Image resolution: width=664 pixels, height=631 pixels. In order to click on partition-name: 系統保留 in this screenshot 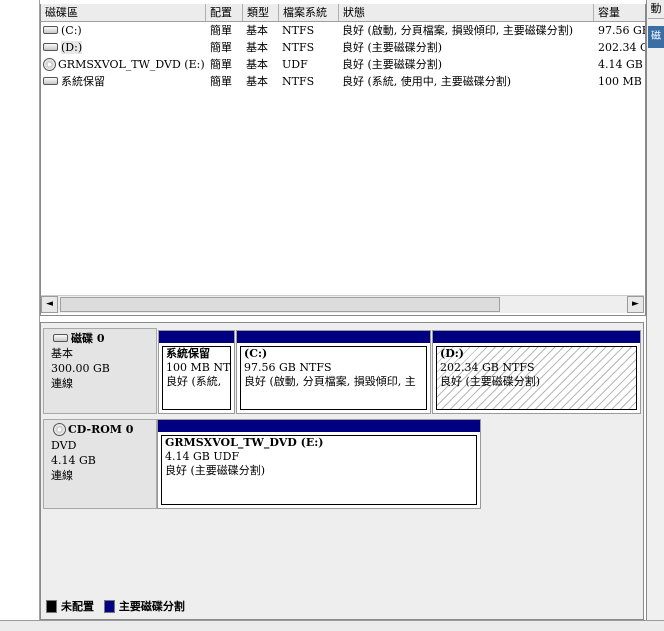, I will do `click(188, 353)`.